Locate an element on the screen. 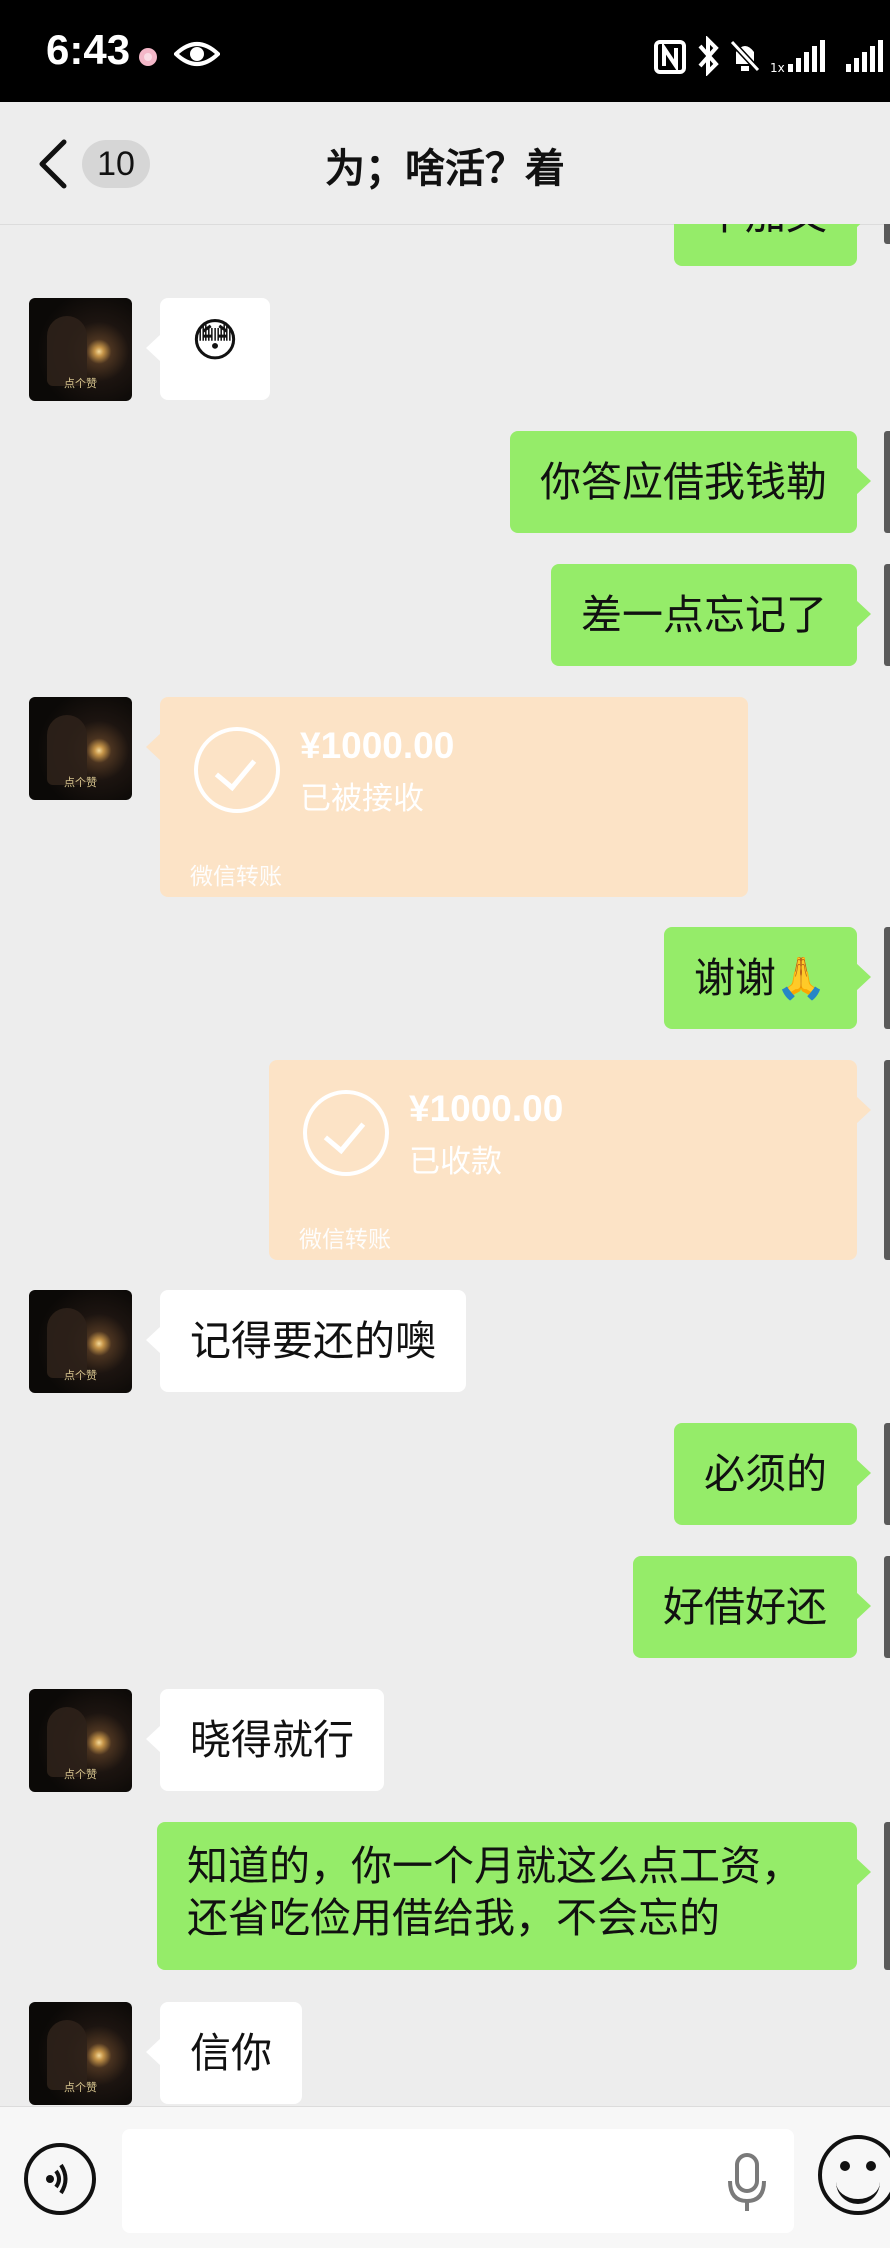 The image size is (890, 2248). message-bubble-self: 谢谢🙏 is located at coordinates (767, 978).